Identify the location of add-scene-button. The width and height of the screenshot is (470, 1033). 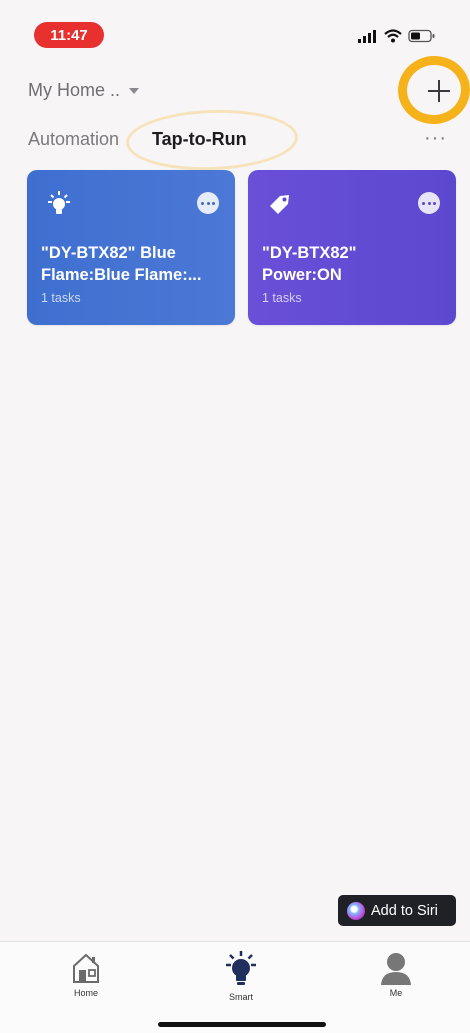
(439, 91).